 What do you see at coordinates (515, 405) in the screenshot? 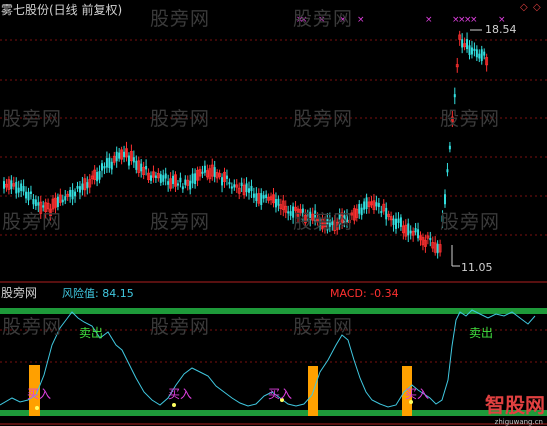
I see `brand-logo: 智股网` at bounding box center [515, 405].